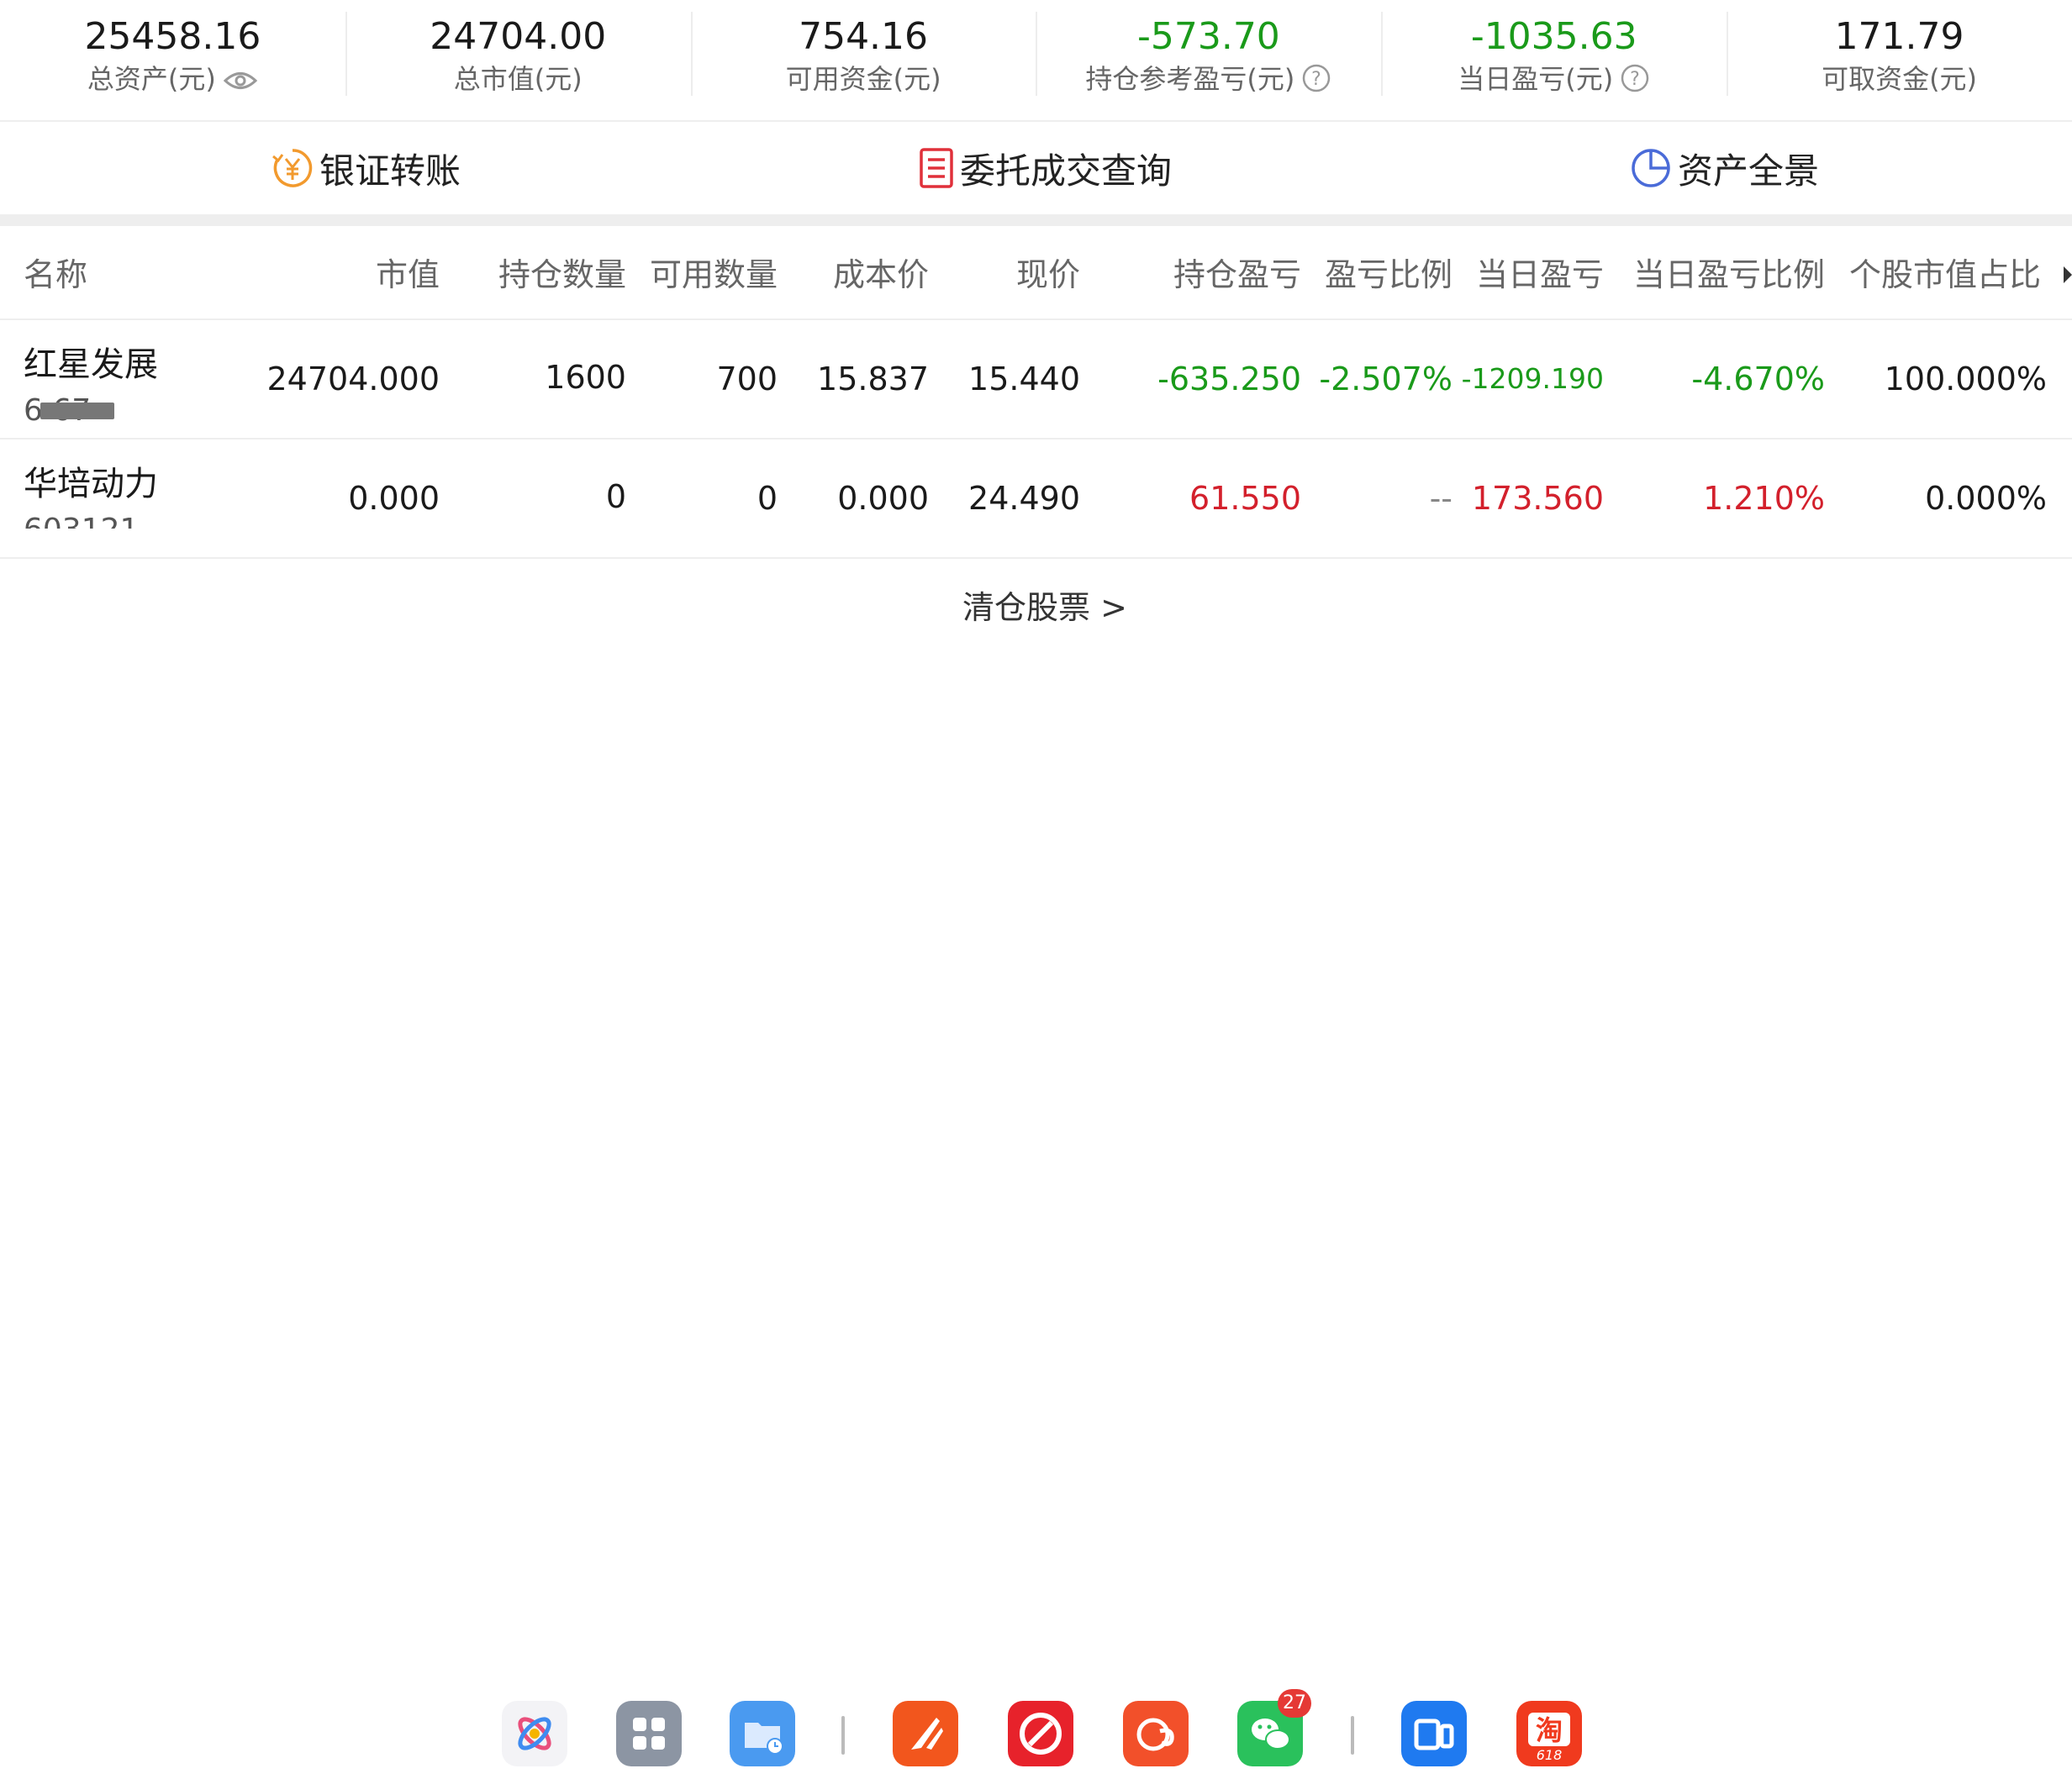 This screenshot has width=2072, height=1779. Describe the element at coordinates (151, 79) in the screenshot. I see `total-assets-label: 总资产(元)` at that location.